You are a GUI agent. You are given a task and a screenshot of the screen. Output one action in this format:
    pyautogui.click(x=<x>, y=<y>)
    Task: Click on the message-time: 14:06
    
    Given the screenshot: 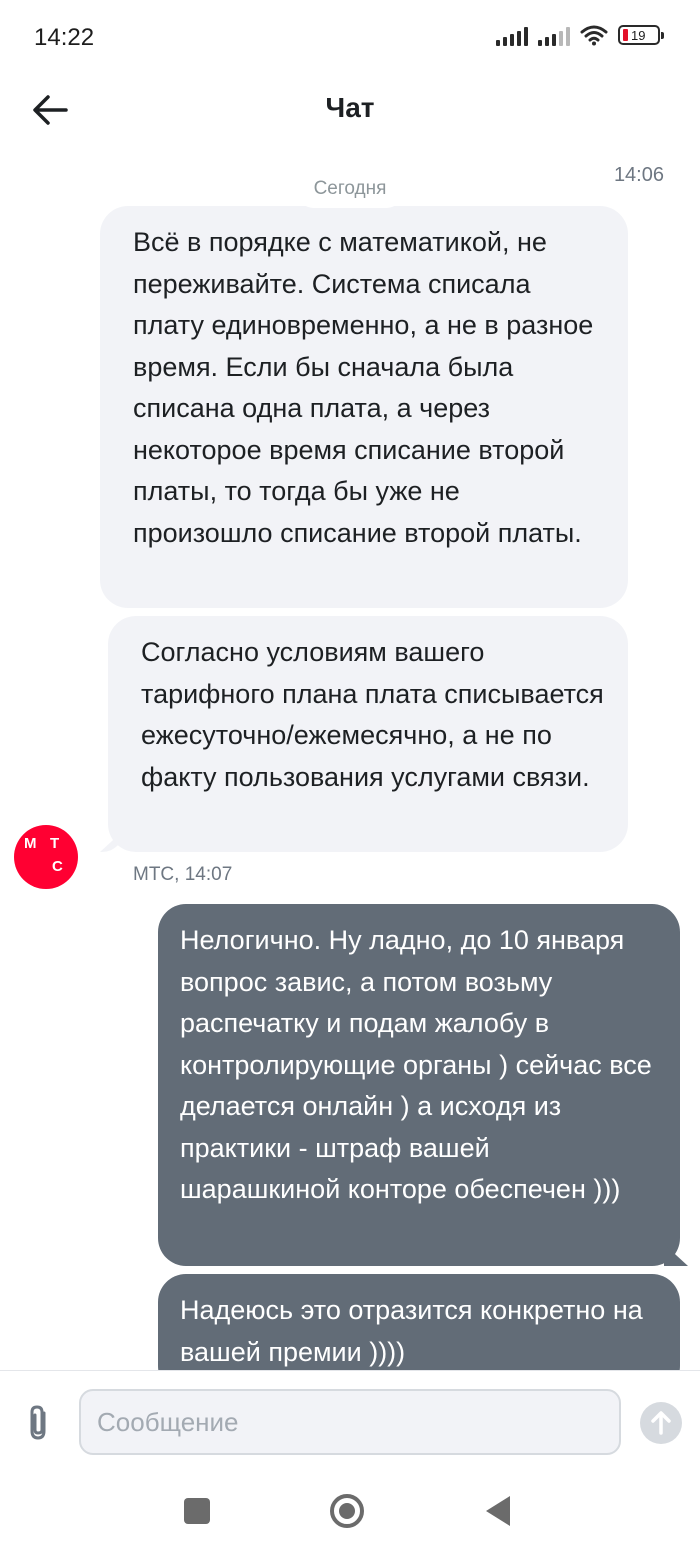 What is the action you would take?
    pyautogui.click(x=638, y=175)
    